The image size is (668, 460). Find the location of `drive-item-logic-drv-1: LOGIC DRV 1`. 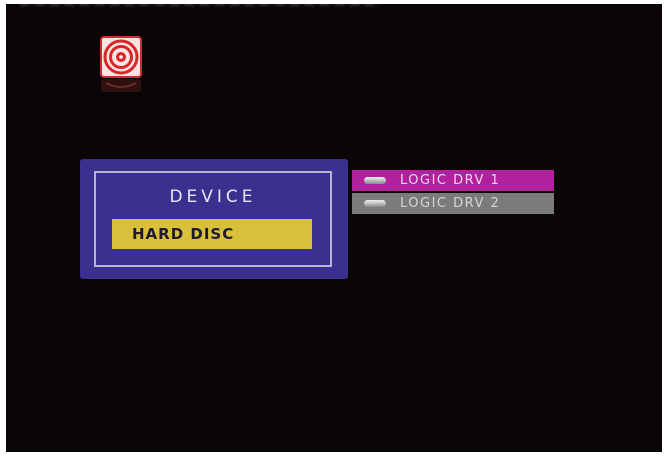

drive-item-logic-drv-1: LOGIC DRV 1 is located at coordinates (453, 180).